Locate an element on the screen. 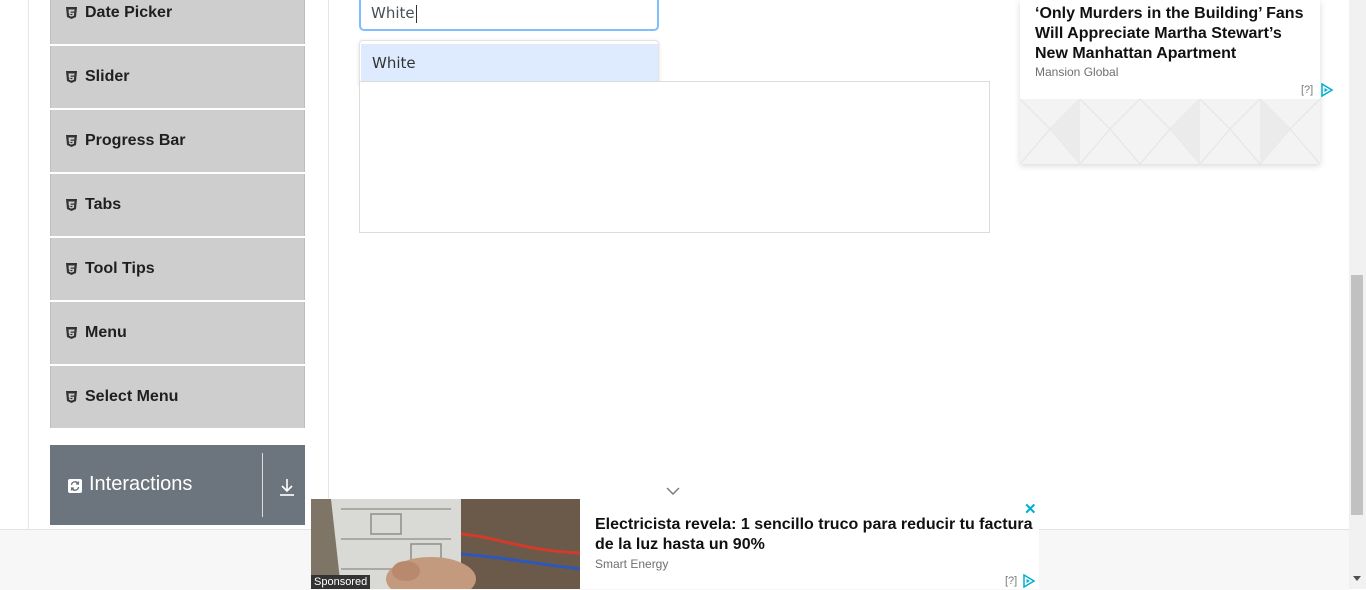 The height and width of the screenshot is (590, 1366). sidebar-item-progress-bar: Progress Bar is located at coordinates (177, 141).